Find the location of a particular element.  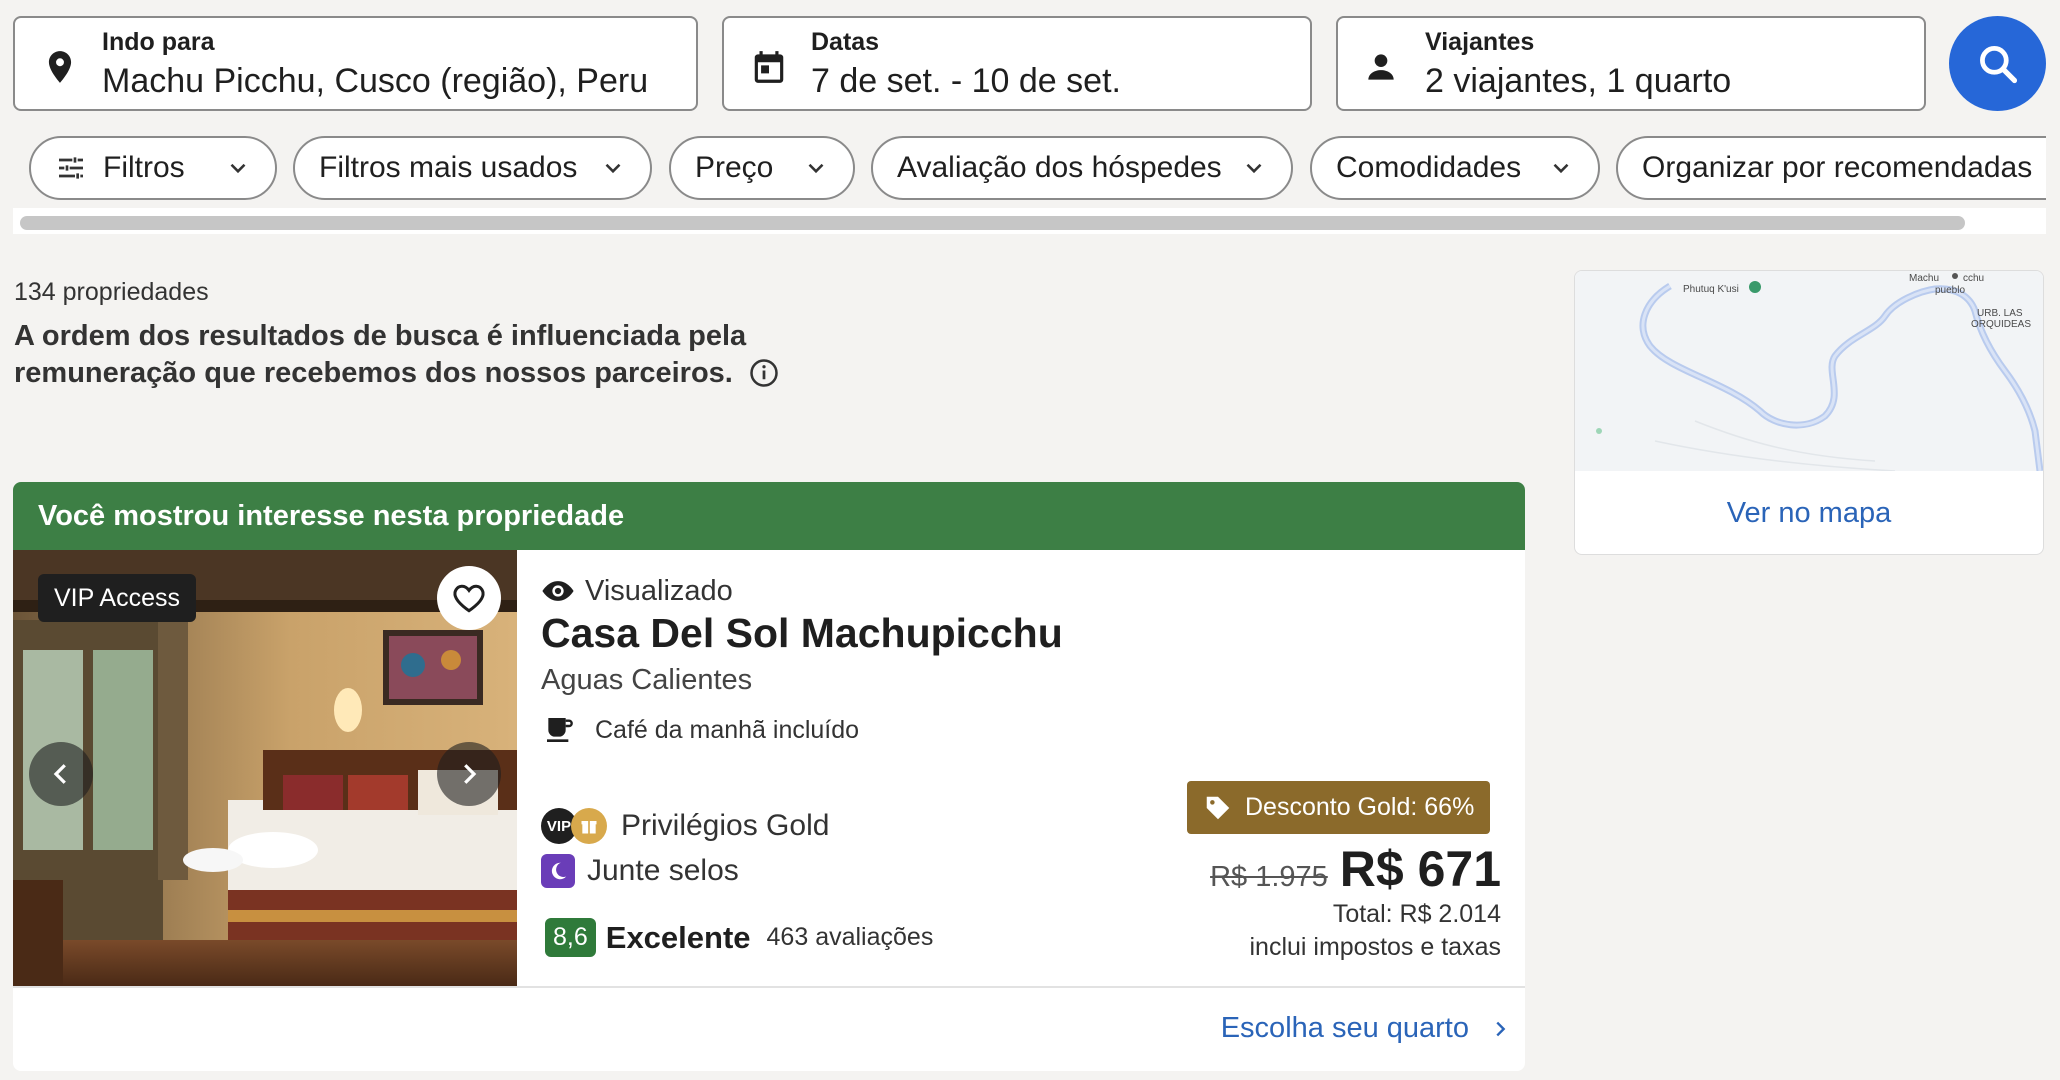

stamps-label: Junte selos is located at coordinates (663, 870).